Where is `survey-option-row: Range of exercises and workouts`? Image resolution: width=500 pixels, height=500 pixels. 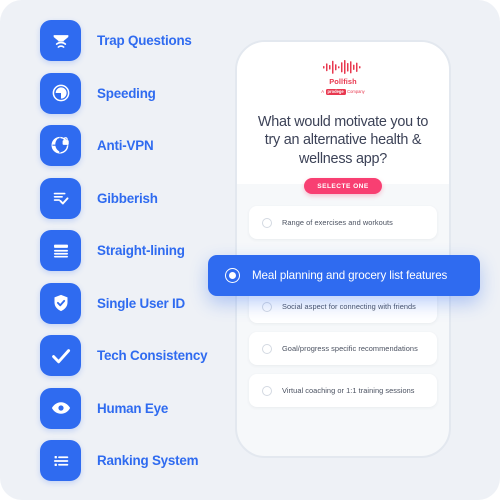 survey-option-row: Range of exercises and workouts is located at coordinates (343, 222).